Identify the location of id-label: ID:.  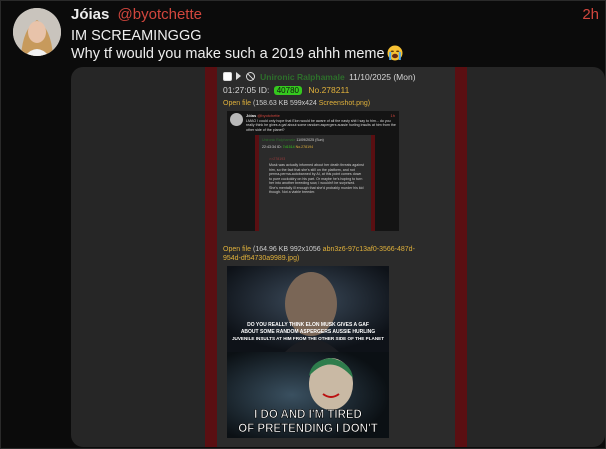
(264, 90).